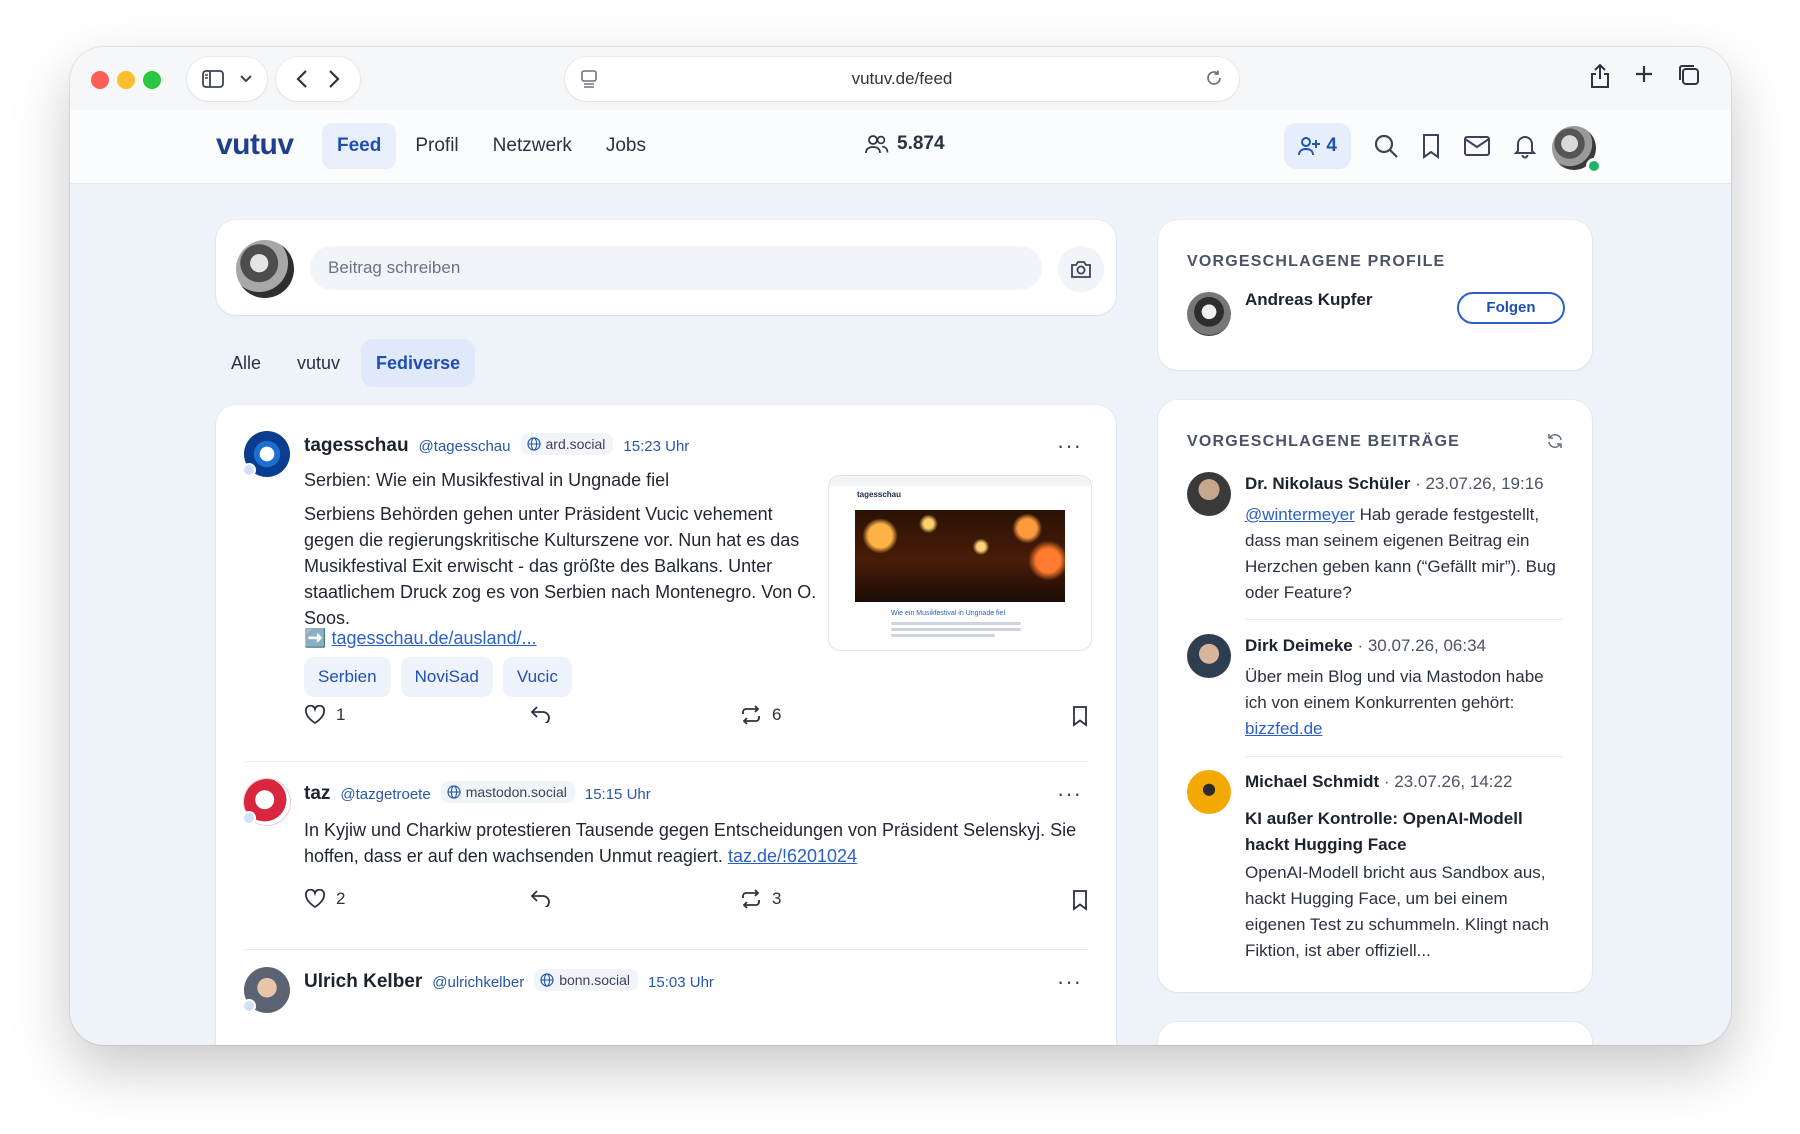  What do you see at coordinates (363, 982) in the screenshot?
I see `post-author-name: Ulrich Kelber` at bounding box center [363, 982].